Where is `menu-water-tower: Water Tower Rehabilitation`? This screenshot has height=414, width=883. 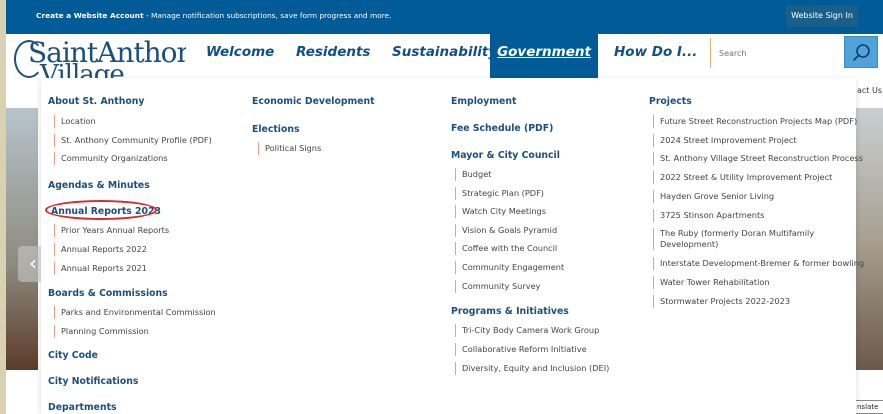 menu-water-tower: Water Tower Rehabilitation is located at coordinates (711, 282).